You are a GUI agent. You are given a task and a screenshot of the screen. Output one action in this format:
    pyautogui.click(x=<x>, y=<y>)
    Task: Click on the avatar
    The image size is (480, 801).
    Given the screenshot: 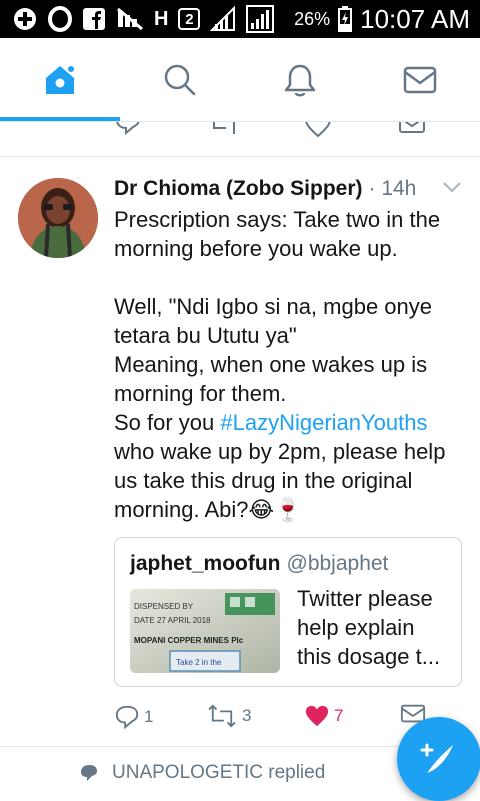 What is the action you would take?
    pyautogui.click(x=58, y=218)
    